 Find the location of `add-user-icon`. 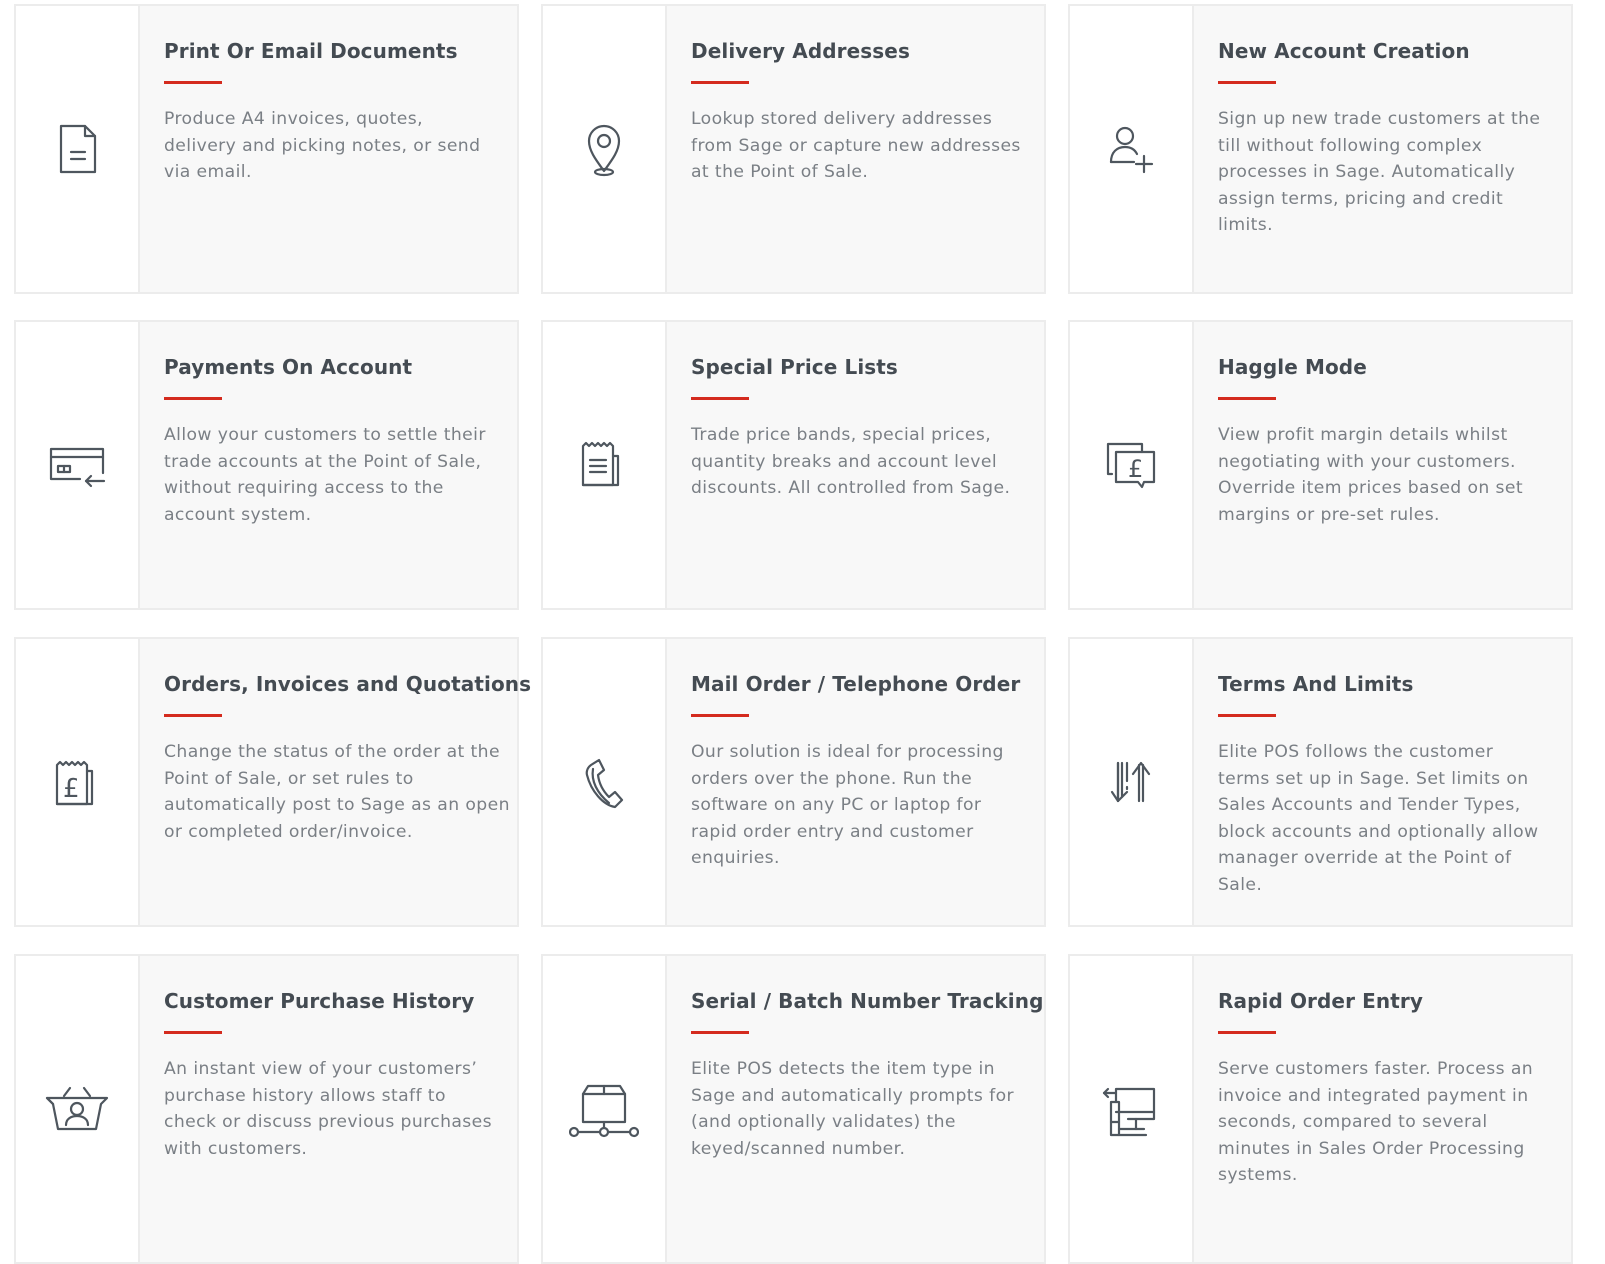

add-user-icon is located at coordinates (1131, 150).